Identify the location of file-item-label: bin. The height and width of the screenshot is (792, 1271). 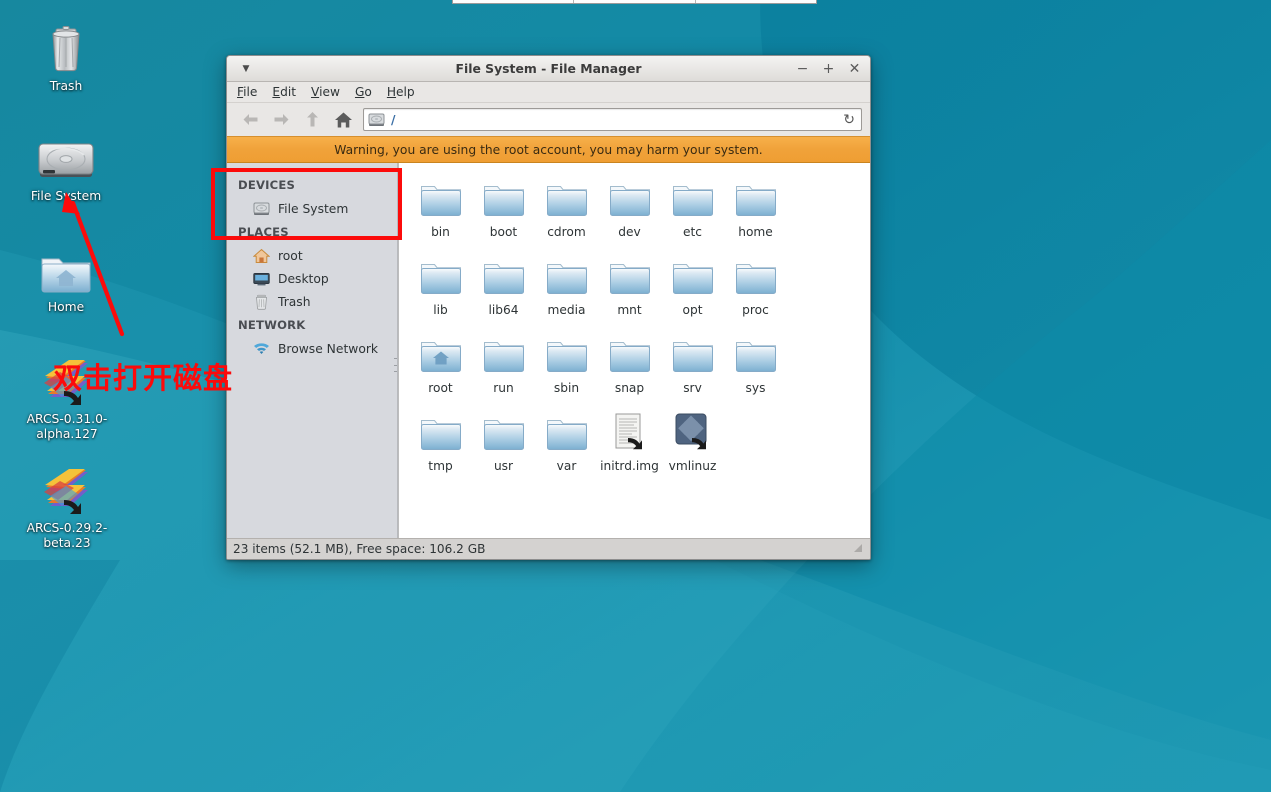
(440, 232).